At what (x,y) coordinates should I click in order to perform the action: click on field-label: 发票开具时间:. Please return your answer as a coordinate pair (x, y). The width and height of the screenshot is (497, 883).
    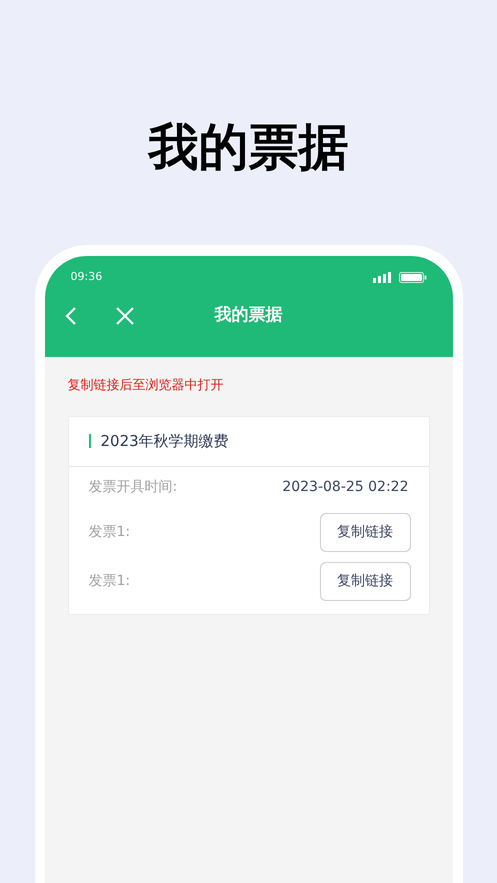
    Looking at the image, I should click on (133, 487).